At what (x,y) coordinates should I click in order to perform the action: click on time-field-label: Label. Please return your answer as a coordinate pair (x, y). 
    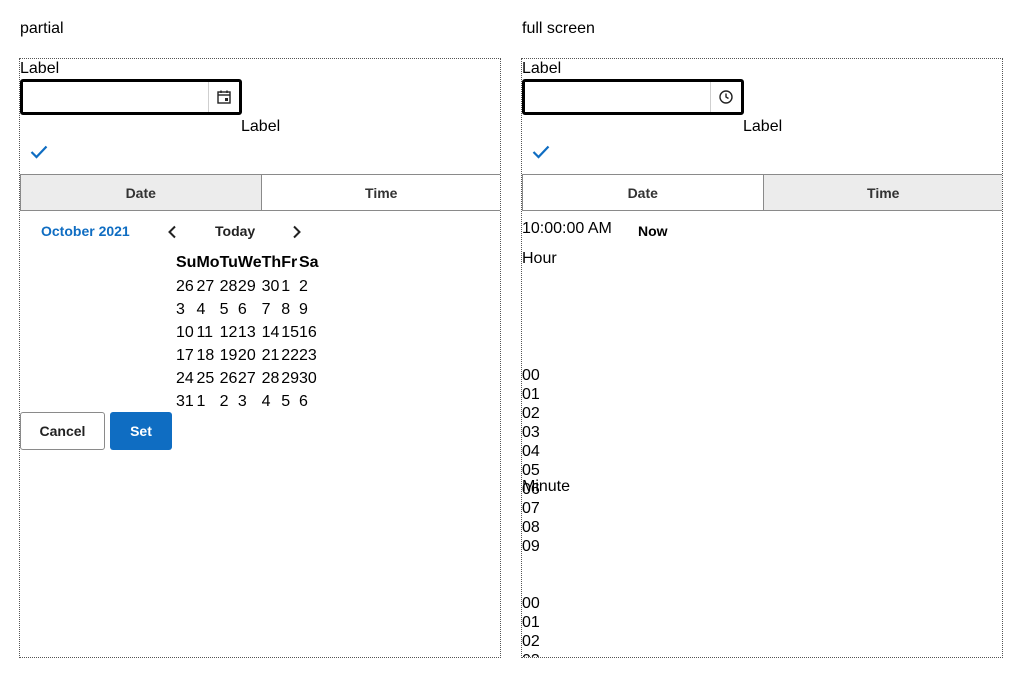
    Looking at the image, I should click on (542, 68).